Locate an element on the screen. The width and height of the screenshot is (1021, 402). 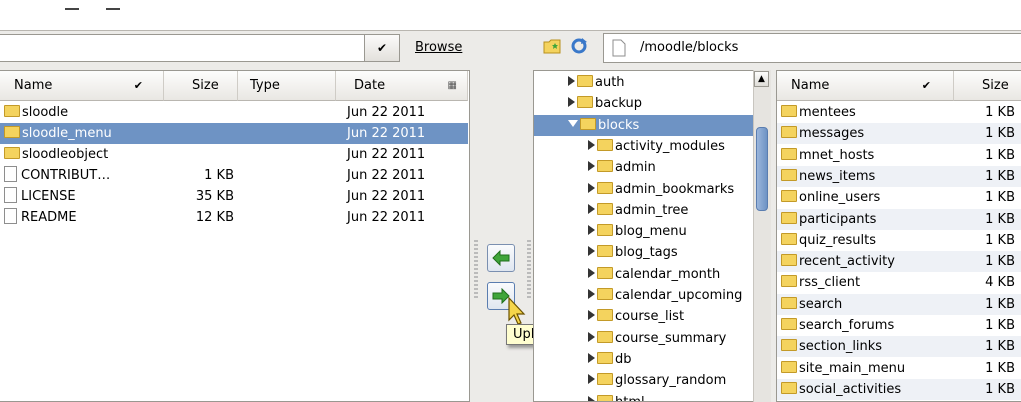
file-size: 12 KB is located at coordinates (214, 217).